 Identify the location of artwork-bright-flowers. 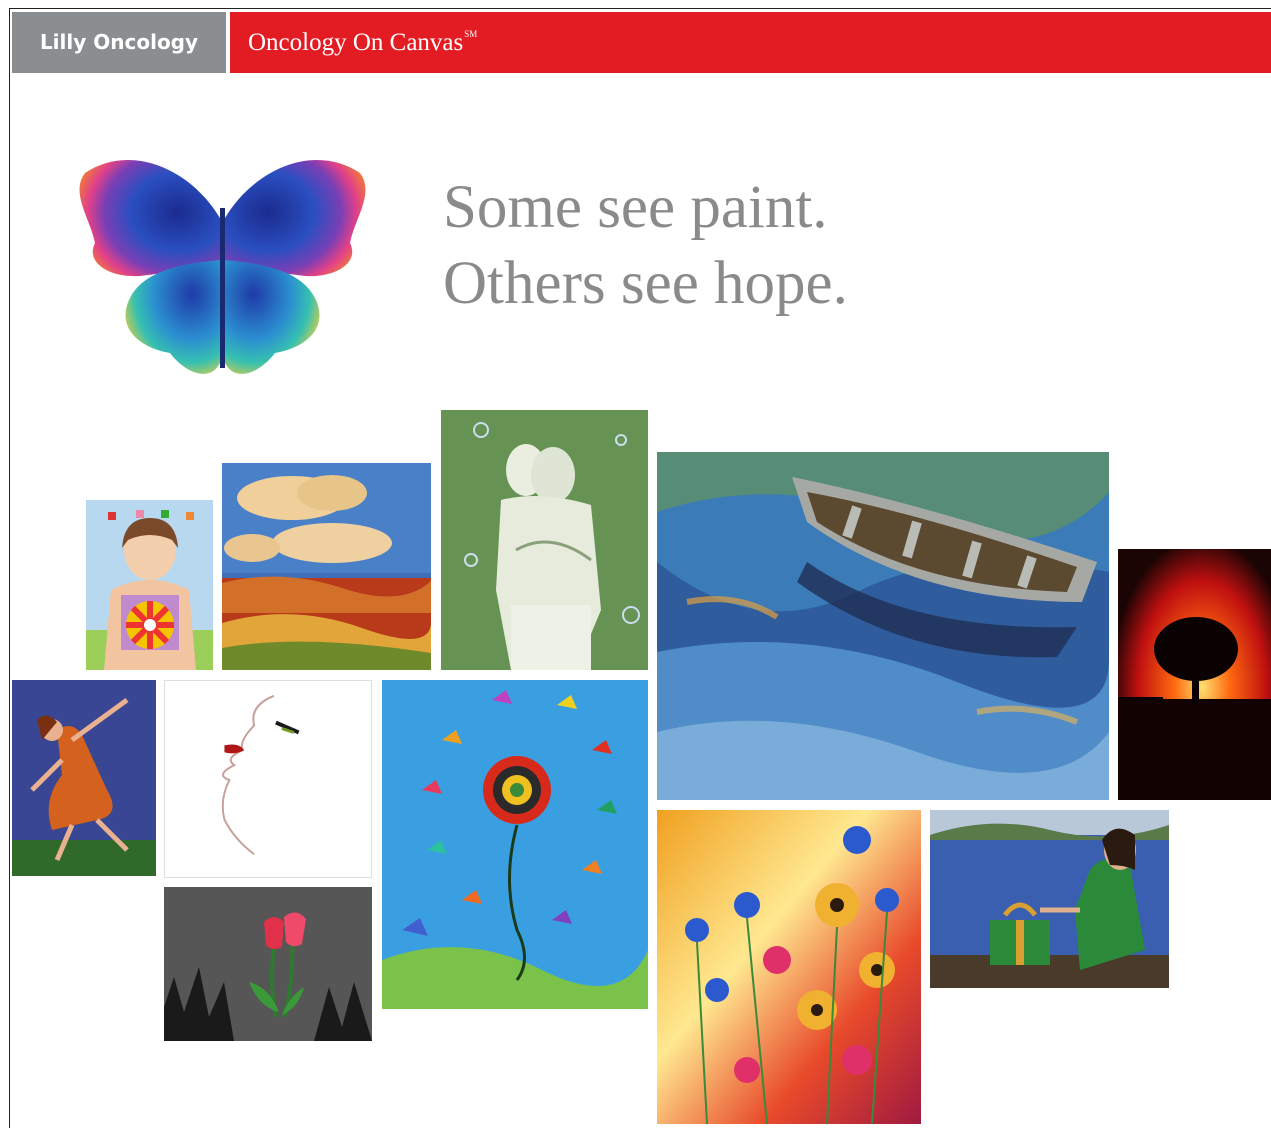
(789, 967).